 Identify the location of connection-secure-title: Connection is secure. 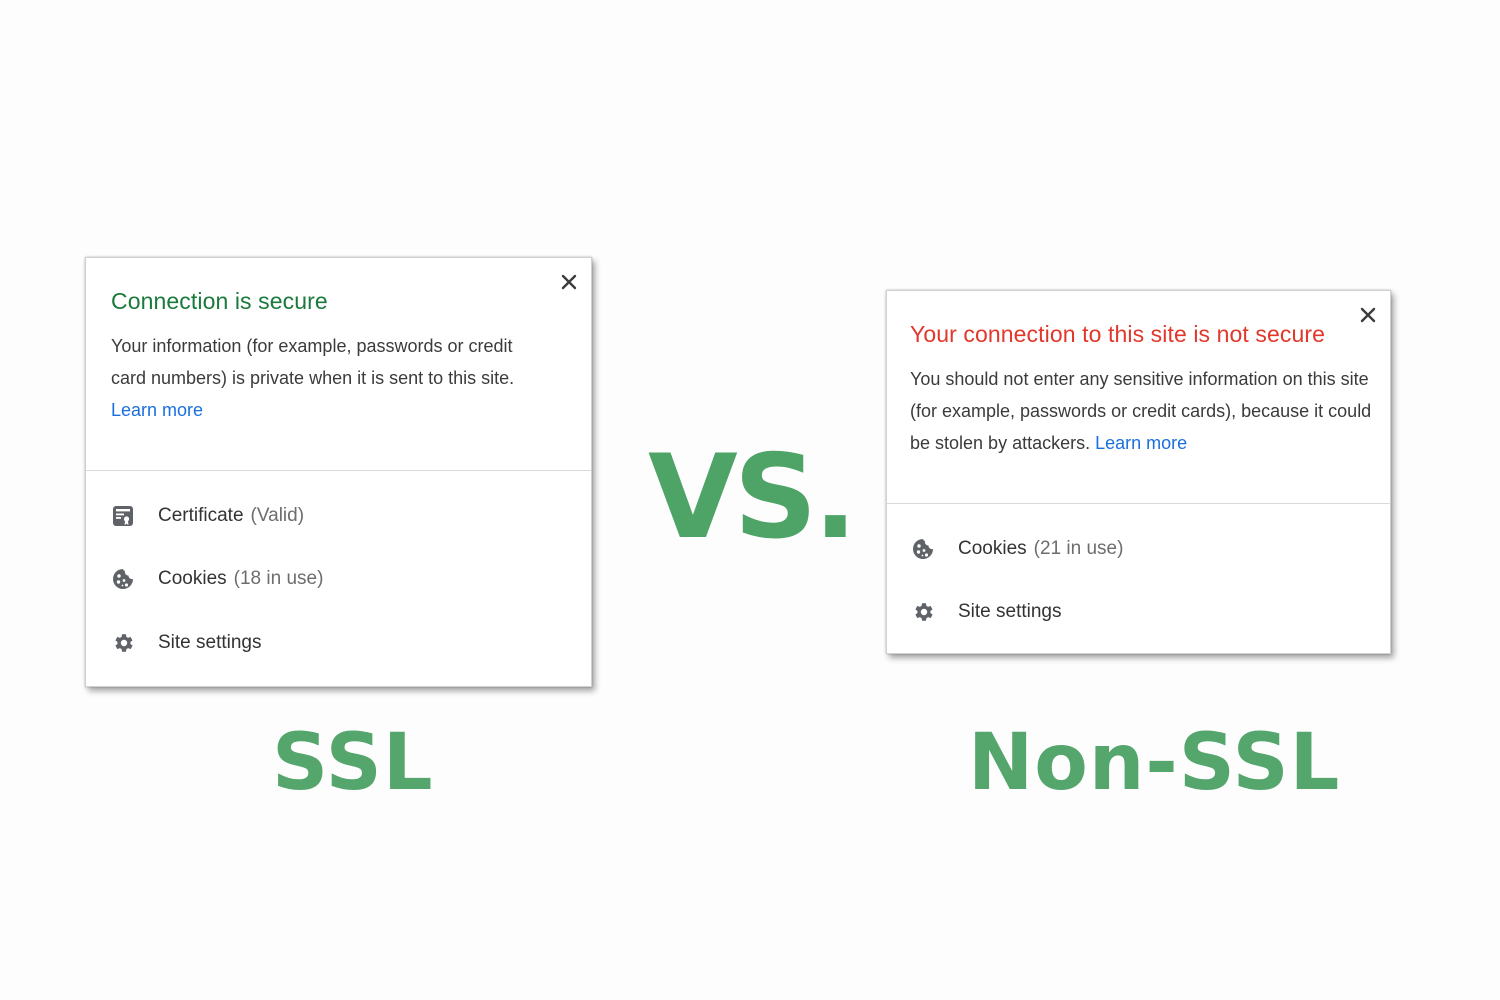
(219, 301).